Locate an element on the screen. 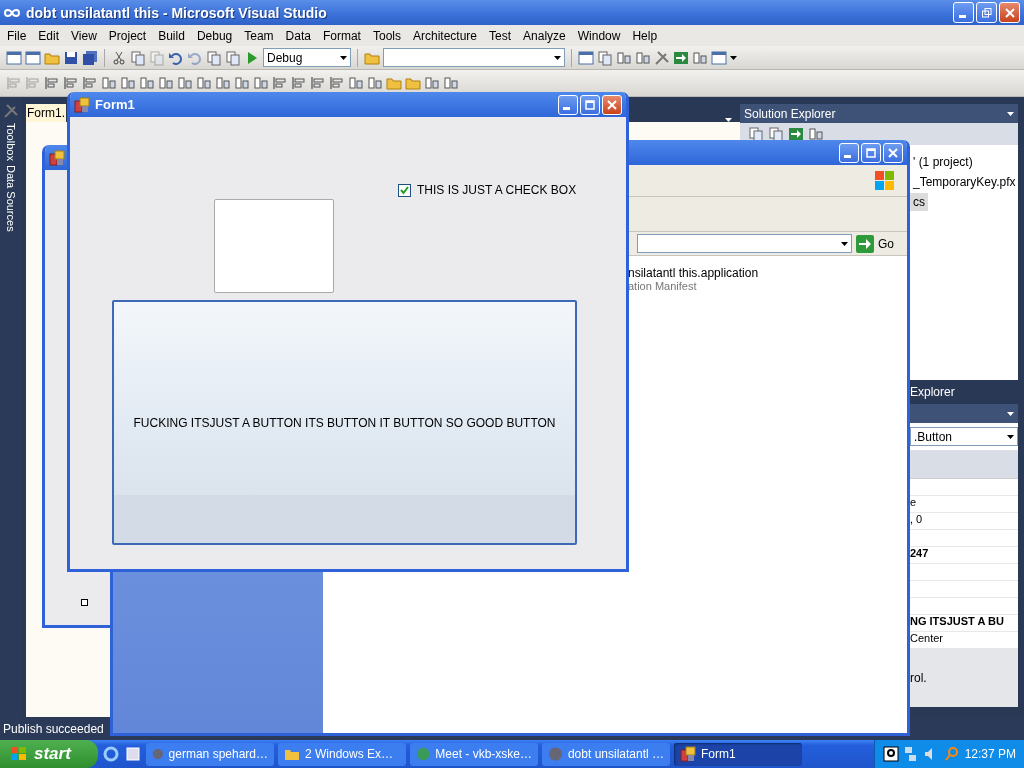 Image resolution: width=1024 pixels, height=768 pixels. form-button: FUCKING ITSJUST A BUTTON ITS BUTTON IT BUTTON SO GOOD BUTTON is located at coordinates (344, 422).